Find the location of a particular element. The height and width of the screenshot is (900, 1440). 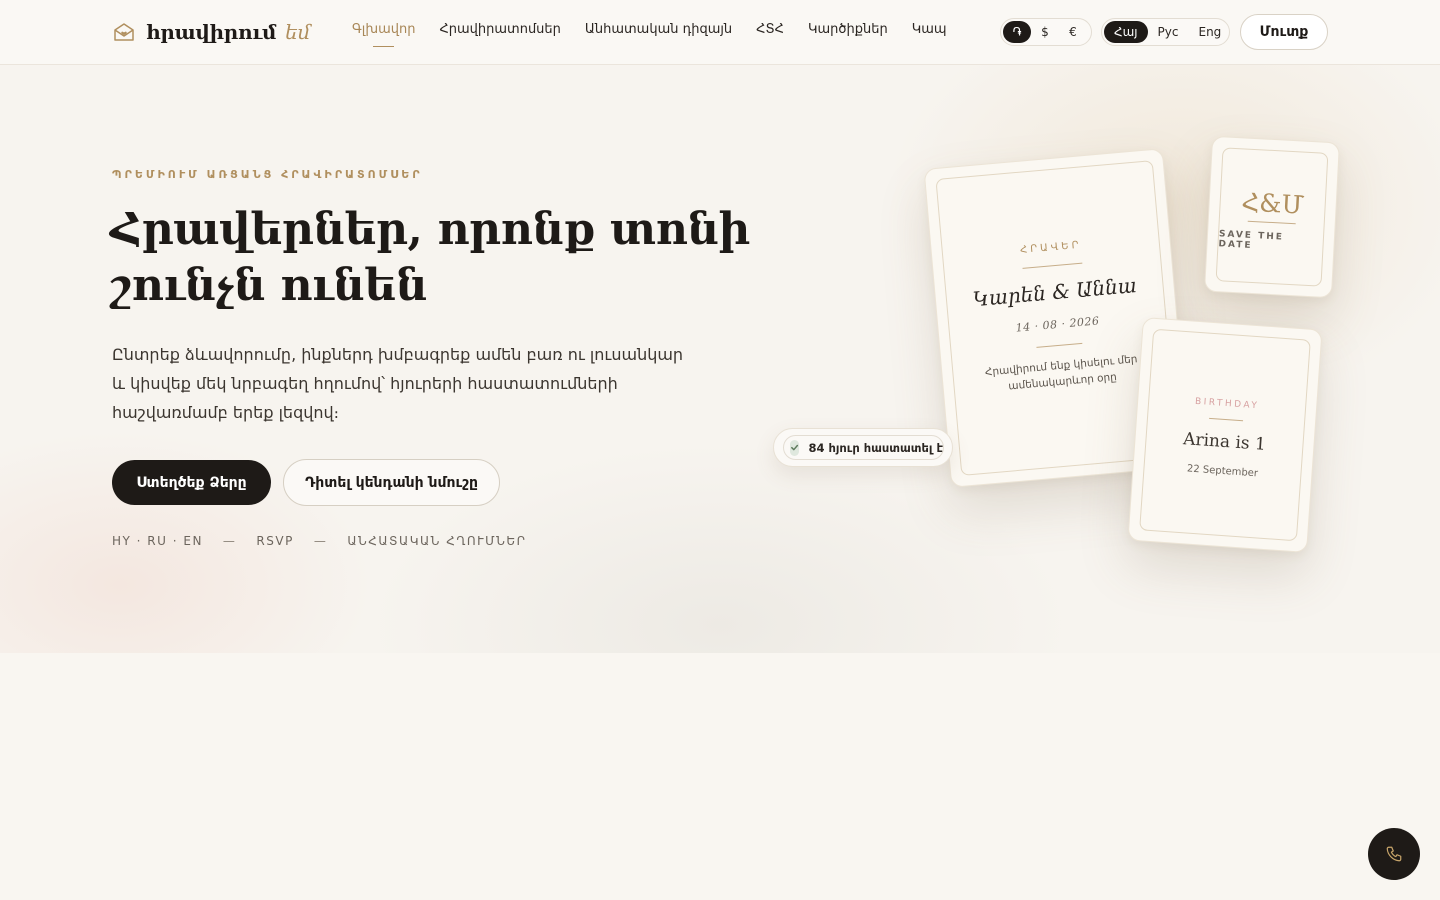

login-button: Մուտք is located at coordinates (1284, 32).